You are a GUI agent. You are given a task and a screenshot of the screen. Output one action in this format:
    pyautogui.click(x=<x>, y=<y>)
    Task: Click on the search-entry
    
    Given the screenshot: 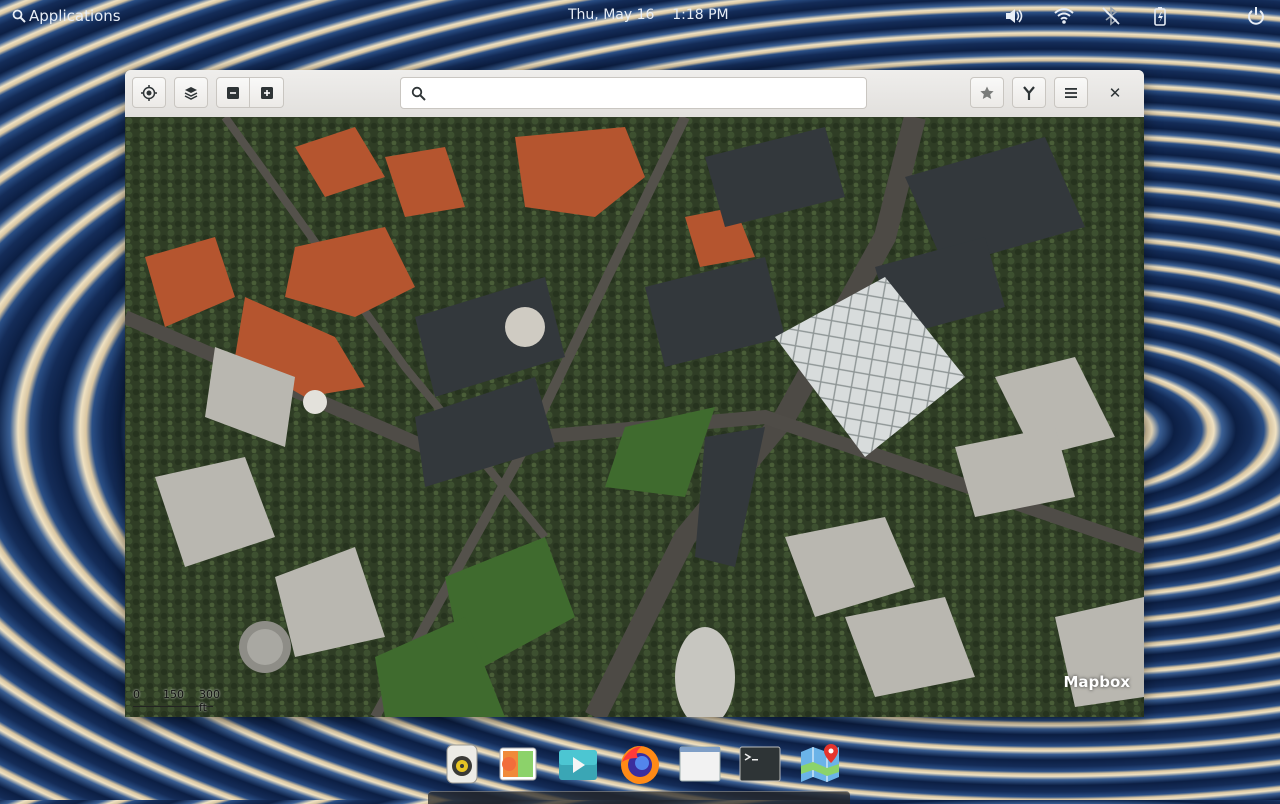 What is the action you would take?
    pyautogui.click(x=633, y=93)
    